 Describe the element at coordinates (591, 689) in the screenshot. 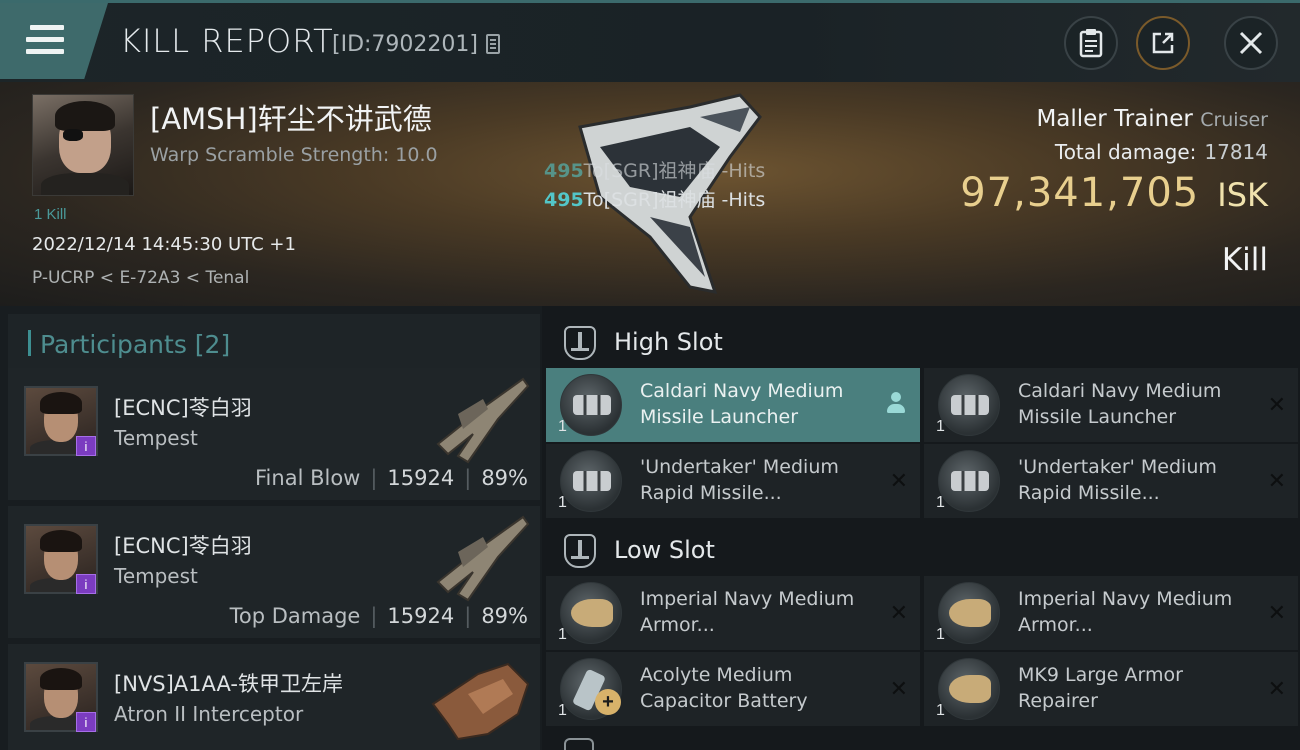

I see `capacitor-battery-icon: +` at that location.